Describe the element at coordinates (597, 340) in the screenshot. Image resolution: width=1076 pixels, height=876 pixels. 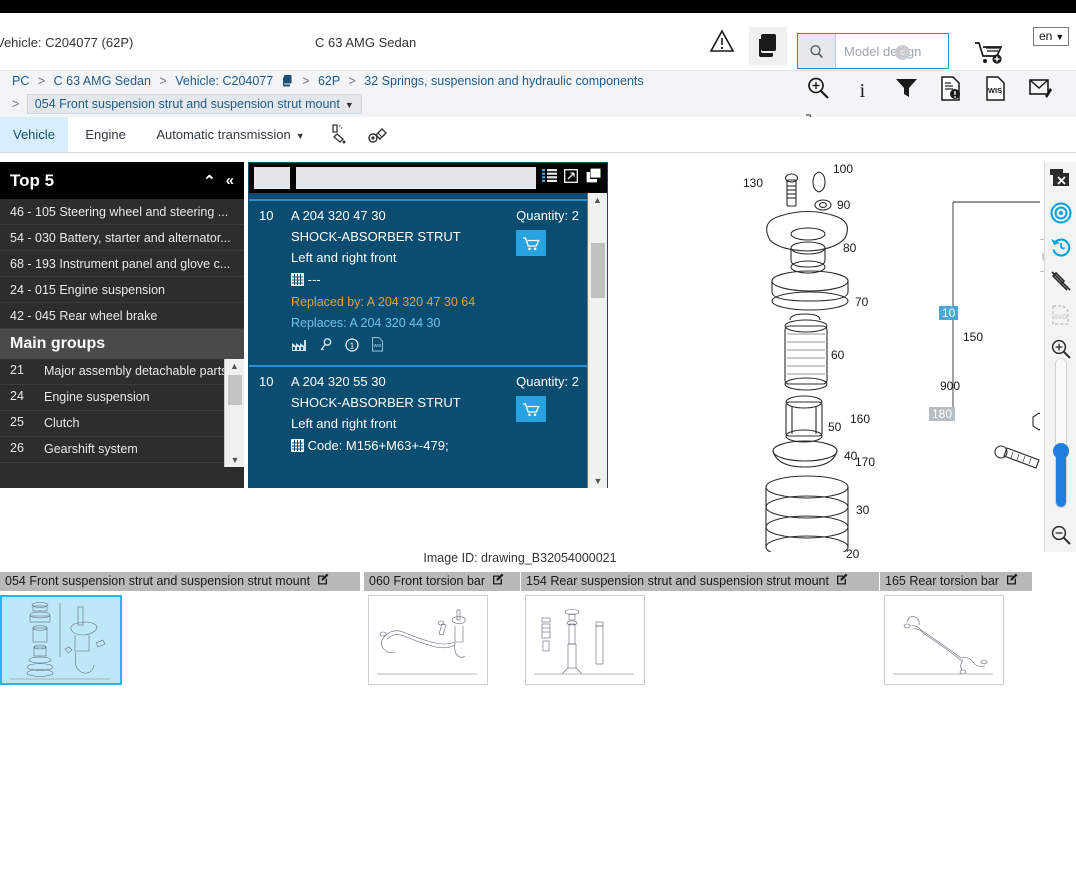
I see `parts-scrollbar: ▲ ▼` at that location.